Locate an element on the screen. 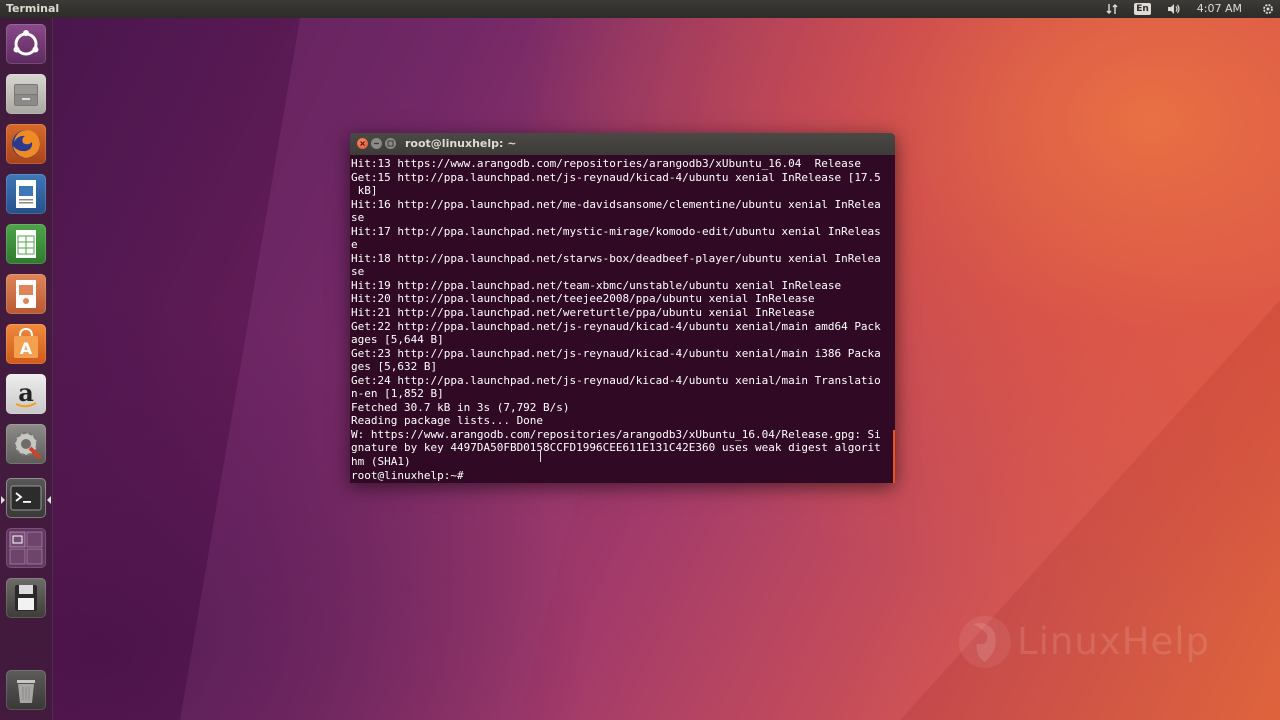 This screenshot has height=720, width=1280. network-icon is located at coordinates (1112, 9).